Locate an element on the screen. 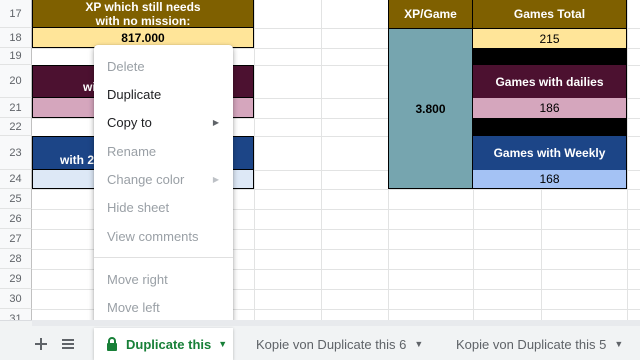  games-dailies-value: 186 is located at coordinates (550, 108).